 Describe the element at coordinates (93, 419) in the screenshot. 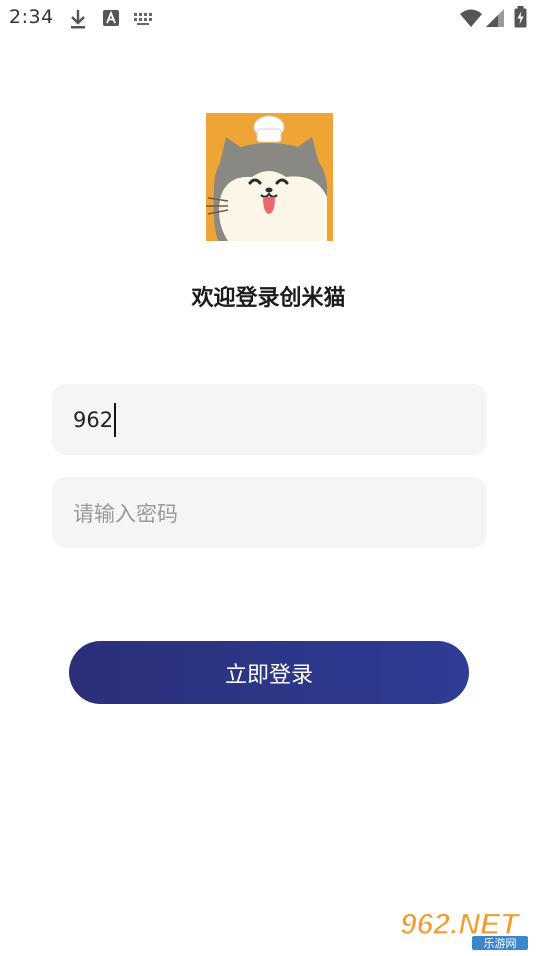

I see `username-value: 962` at that location.